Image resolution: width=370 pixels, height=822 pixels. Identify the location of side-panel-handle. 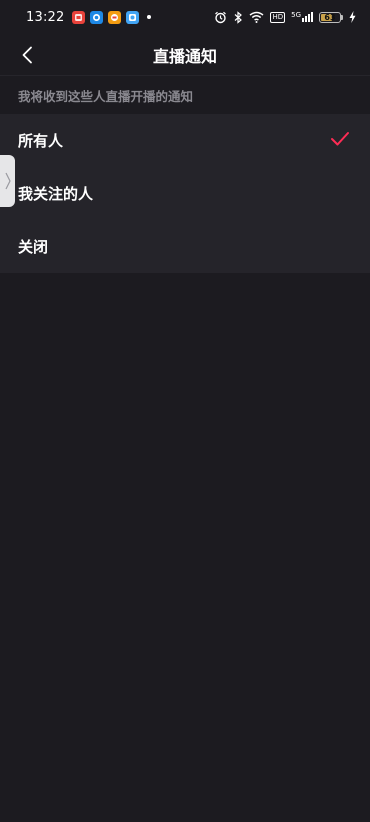
(7, 181).